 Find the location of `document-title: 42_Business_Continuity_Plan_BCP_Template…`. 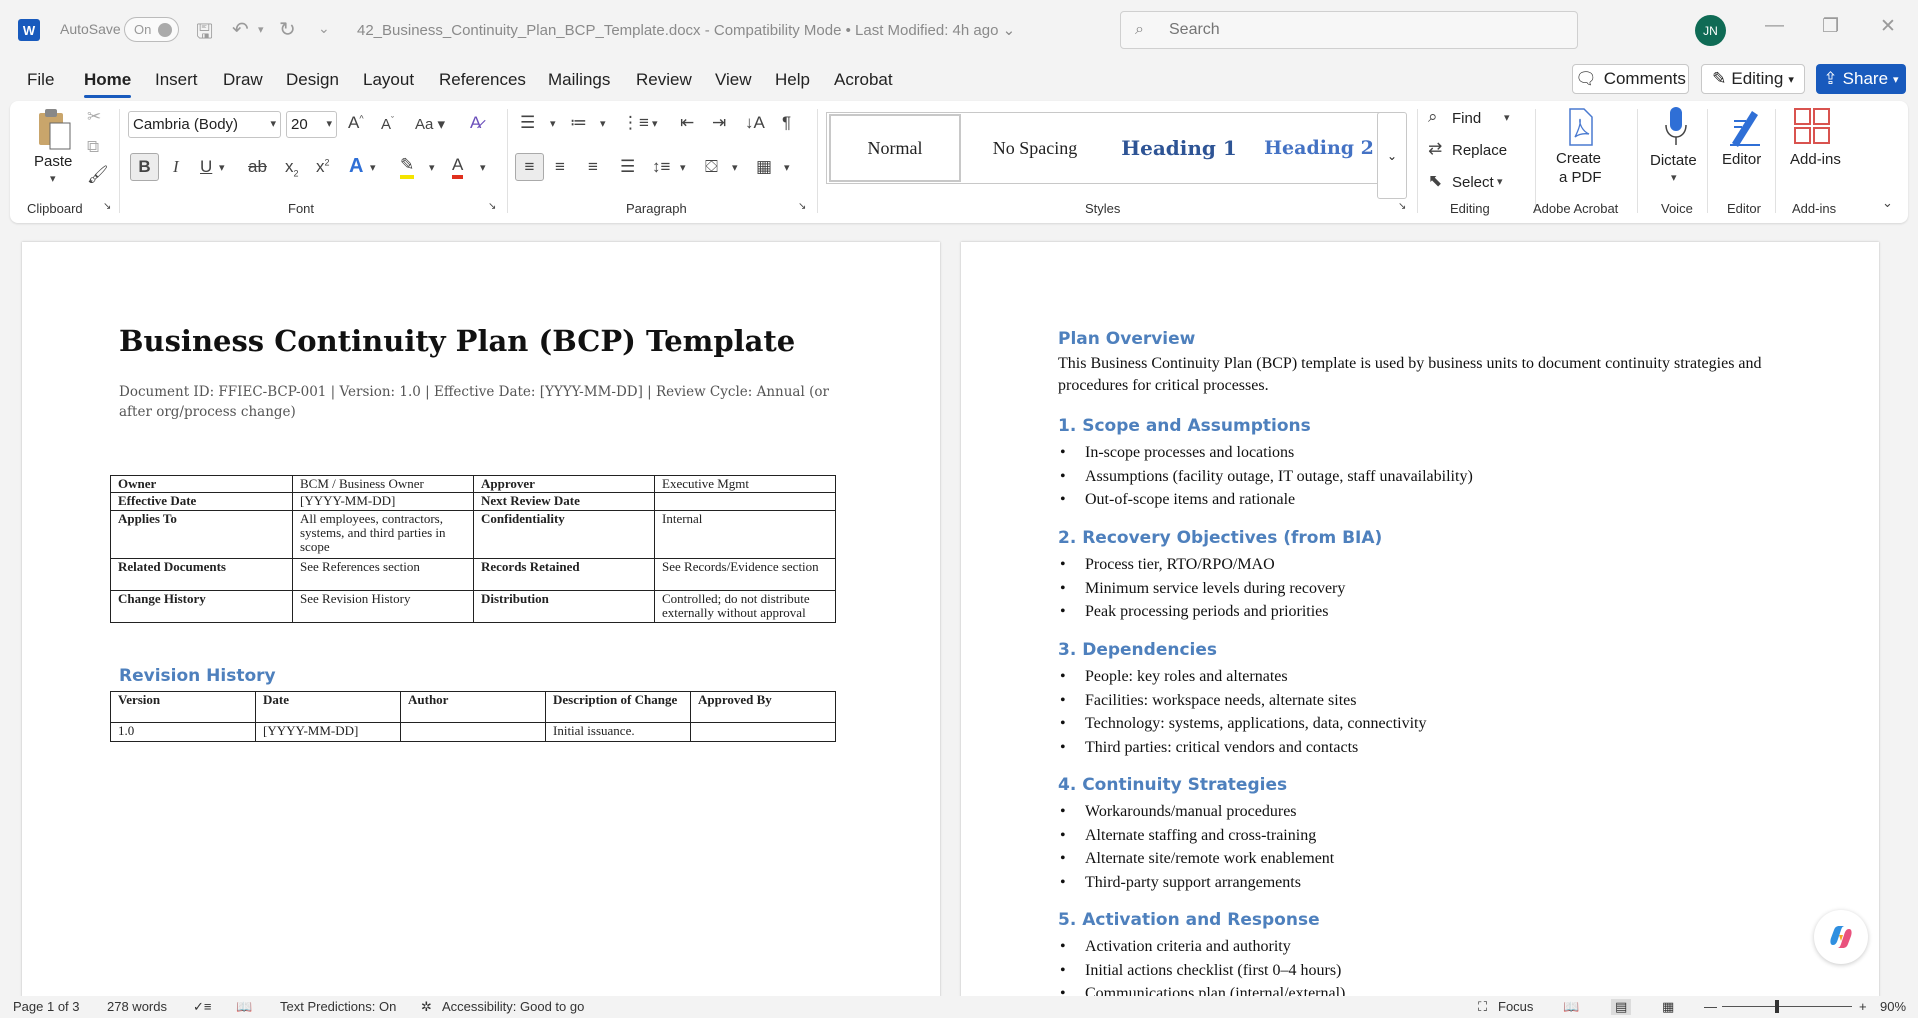

document-title: 42_Business_Continuity_Plan_BCP_Template… is located at coordinates (686, 30).